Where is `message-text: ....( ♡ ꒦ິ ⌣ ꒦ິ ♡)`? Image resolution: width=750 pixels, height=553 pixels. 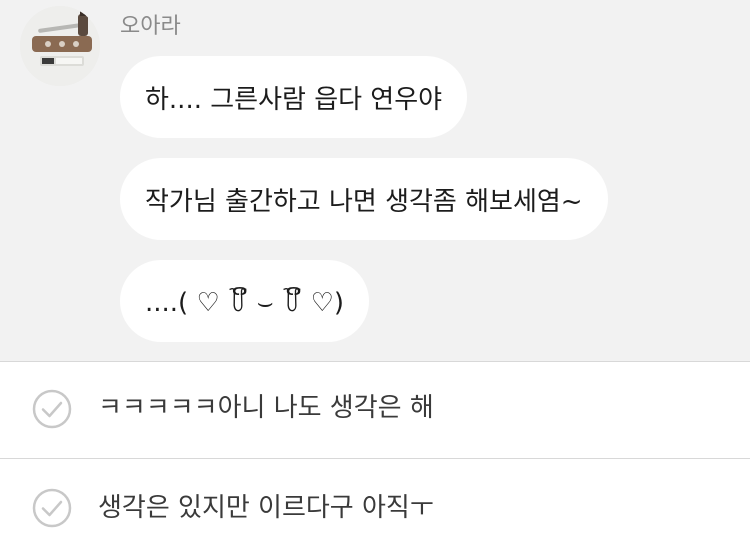 message-text: ....( ♡ ꒦ິ ⌣ ꒦ິ ♡) is located at coordinates (245, 302).